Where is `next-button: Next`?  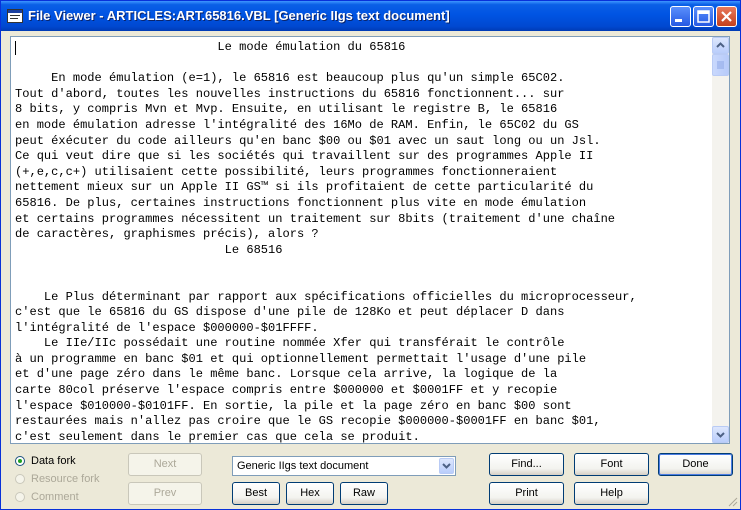 next-button: Next is located at coordinates (165, 464).